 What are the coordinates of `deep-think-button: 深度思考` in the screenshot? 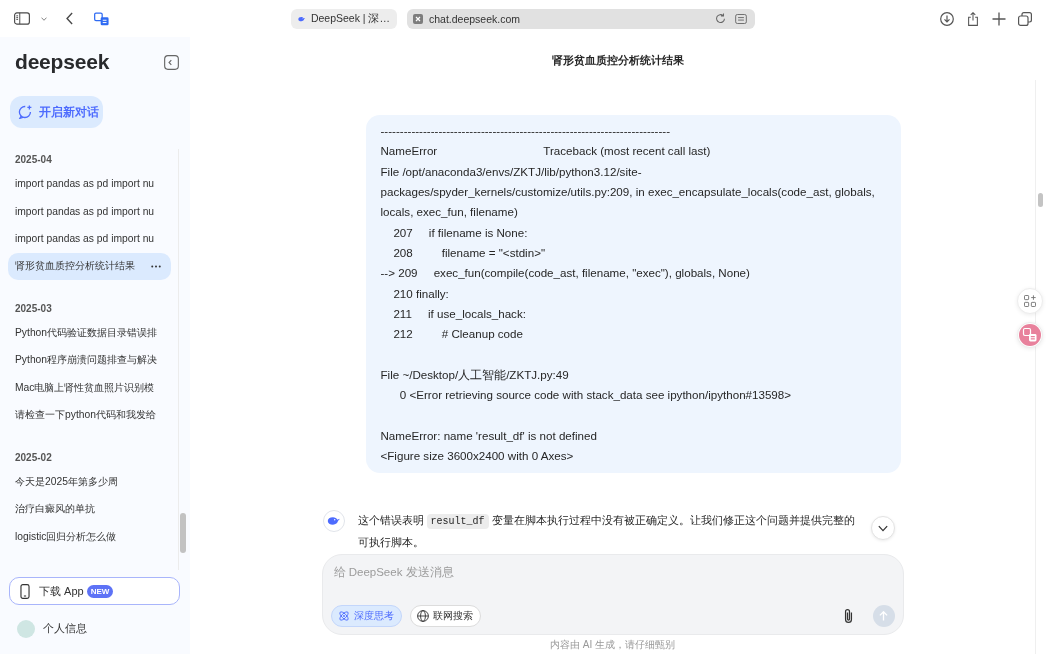 It's located at (366, 616).